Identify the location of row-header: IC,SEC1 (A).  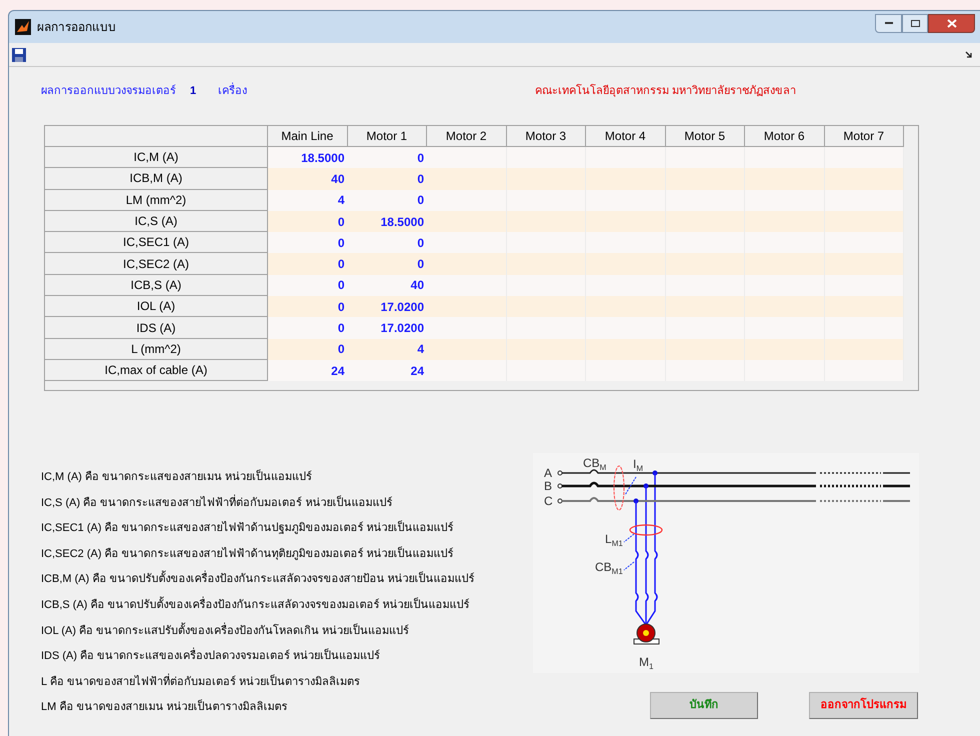
(156, 243).